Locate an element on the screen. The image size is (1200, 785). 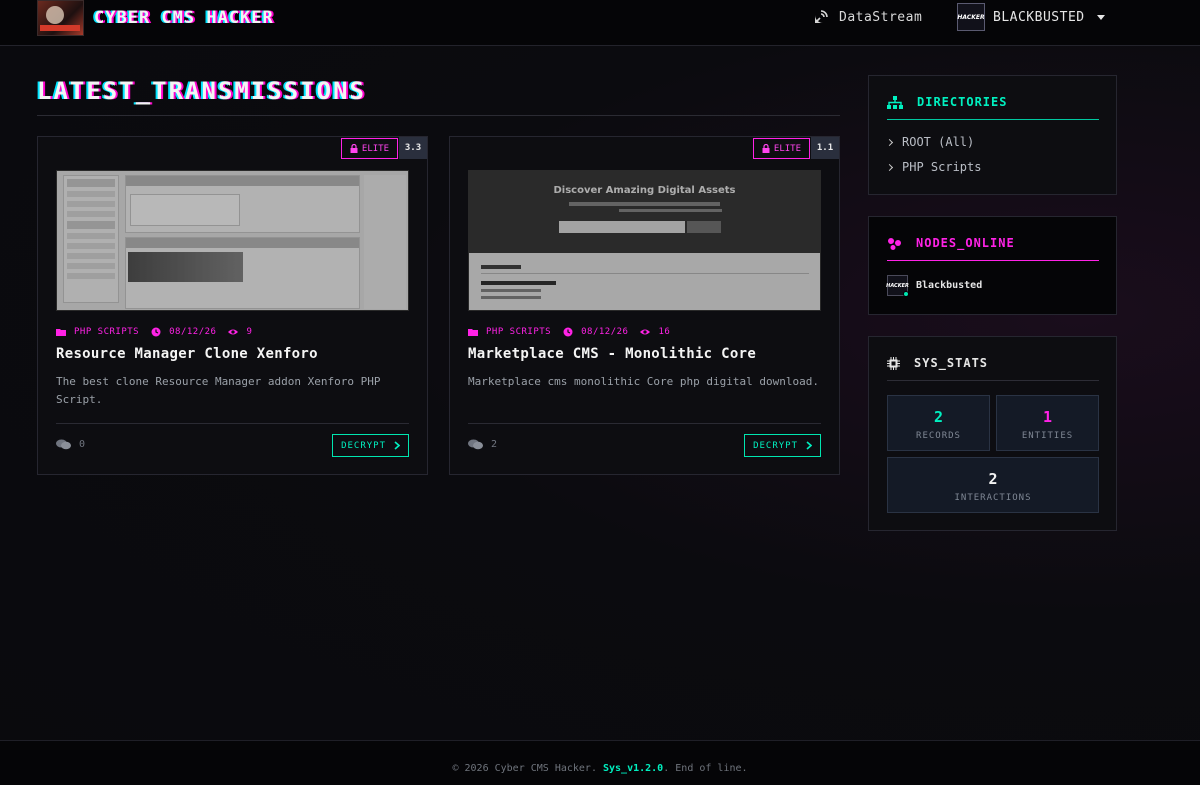
online-user-name: Blackbusted is located at coordinates (949, 285).